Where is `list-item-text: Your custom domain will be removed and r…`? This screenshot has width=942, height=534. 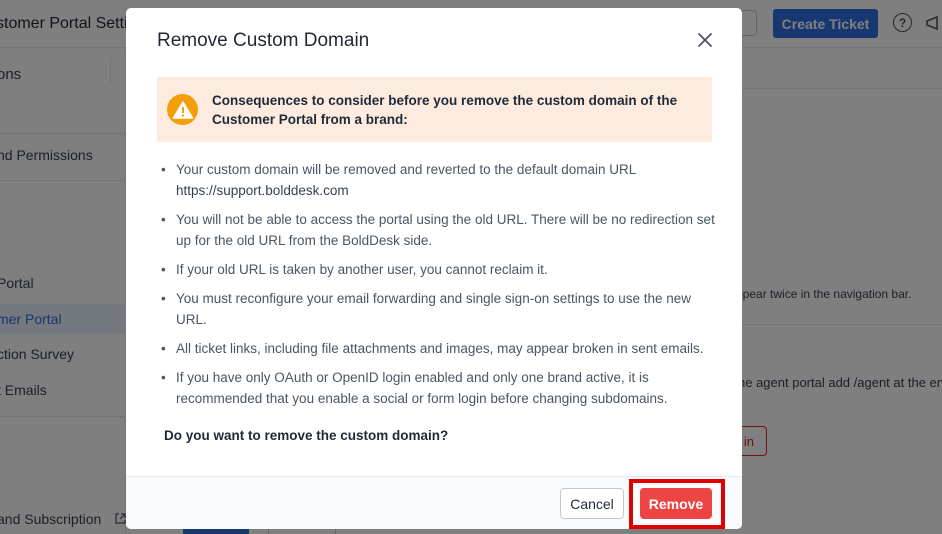 list-item-text: Your custom domain will be removed and r… is located at coordinates (406, 169).